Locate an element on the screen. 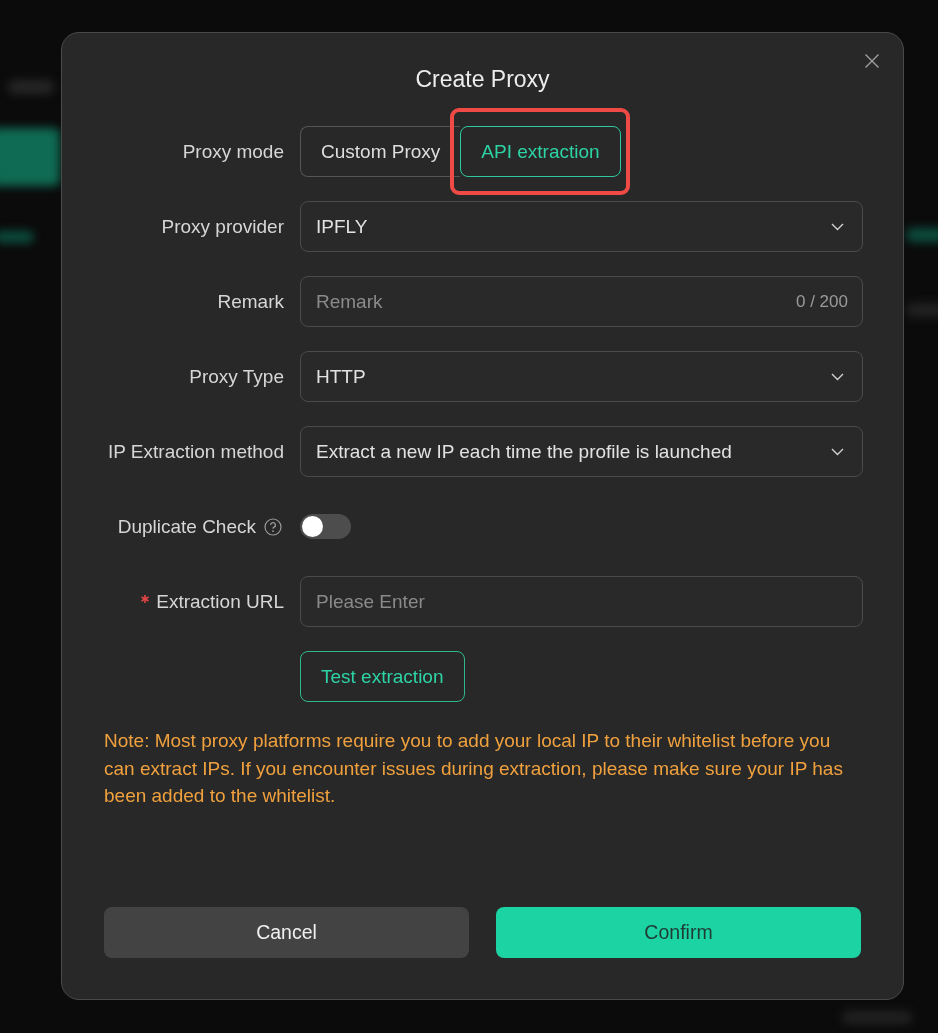  help-icon is located at coordinates (273, 526).